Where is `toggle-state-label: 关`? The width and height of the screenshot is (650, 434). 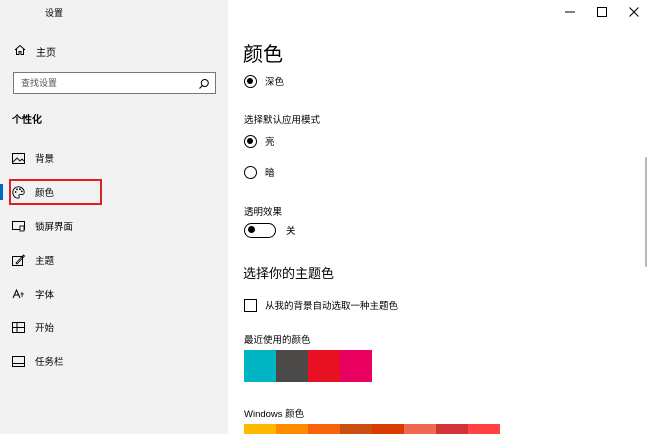 toggle-state-label: 关 is located at coordinates (291, 231).